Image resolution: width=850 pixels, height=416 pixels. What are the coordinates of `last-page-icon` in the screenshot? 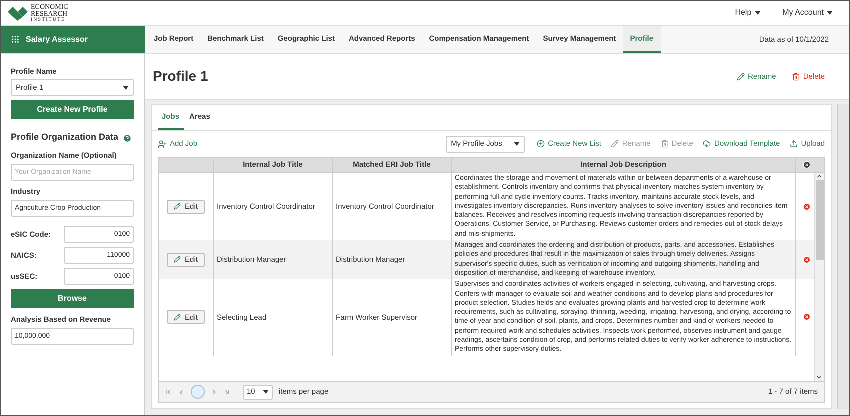 It's located at (227, 392).